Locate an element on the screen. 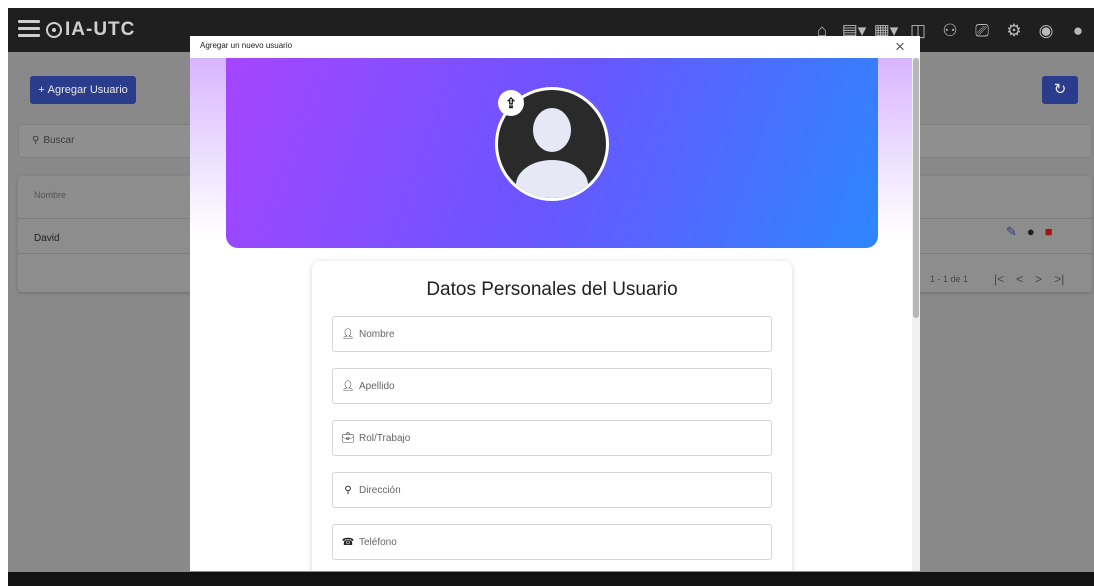 This screenshot has width=1094, height=586. app-logo-text: IA-UTC is located at coordinates (100, 29).